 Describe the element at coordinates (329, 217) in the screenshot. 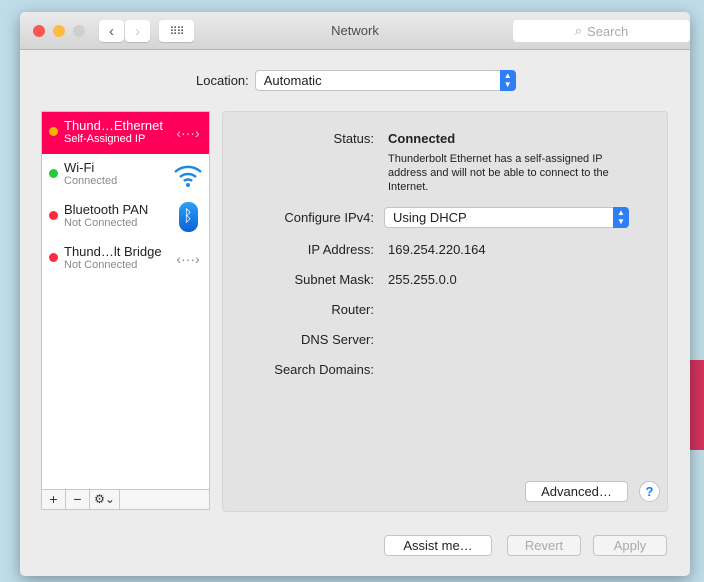

I see `configure-ipv4-label: Configure IPv4:` at that location.